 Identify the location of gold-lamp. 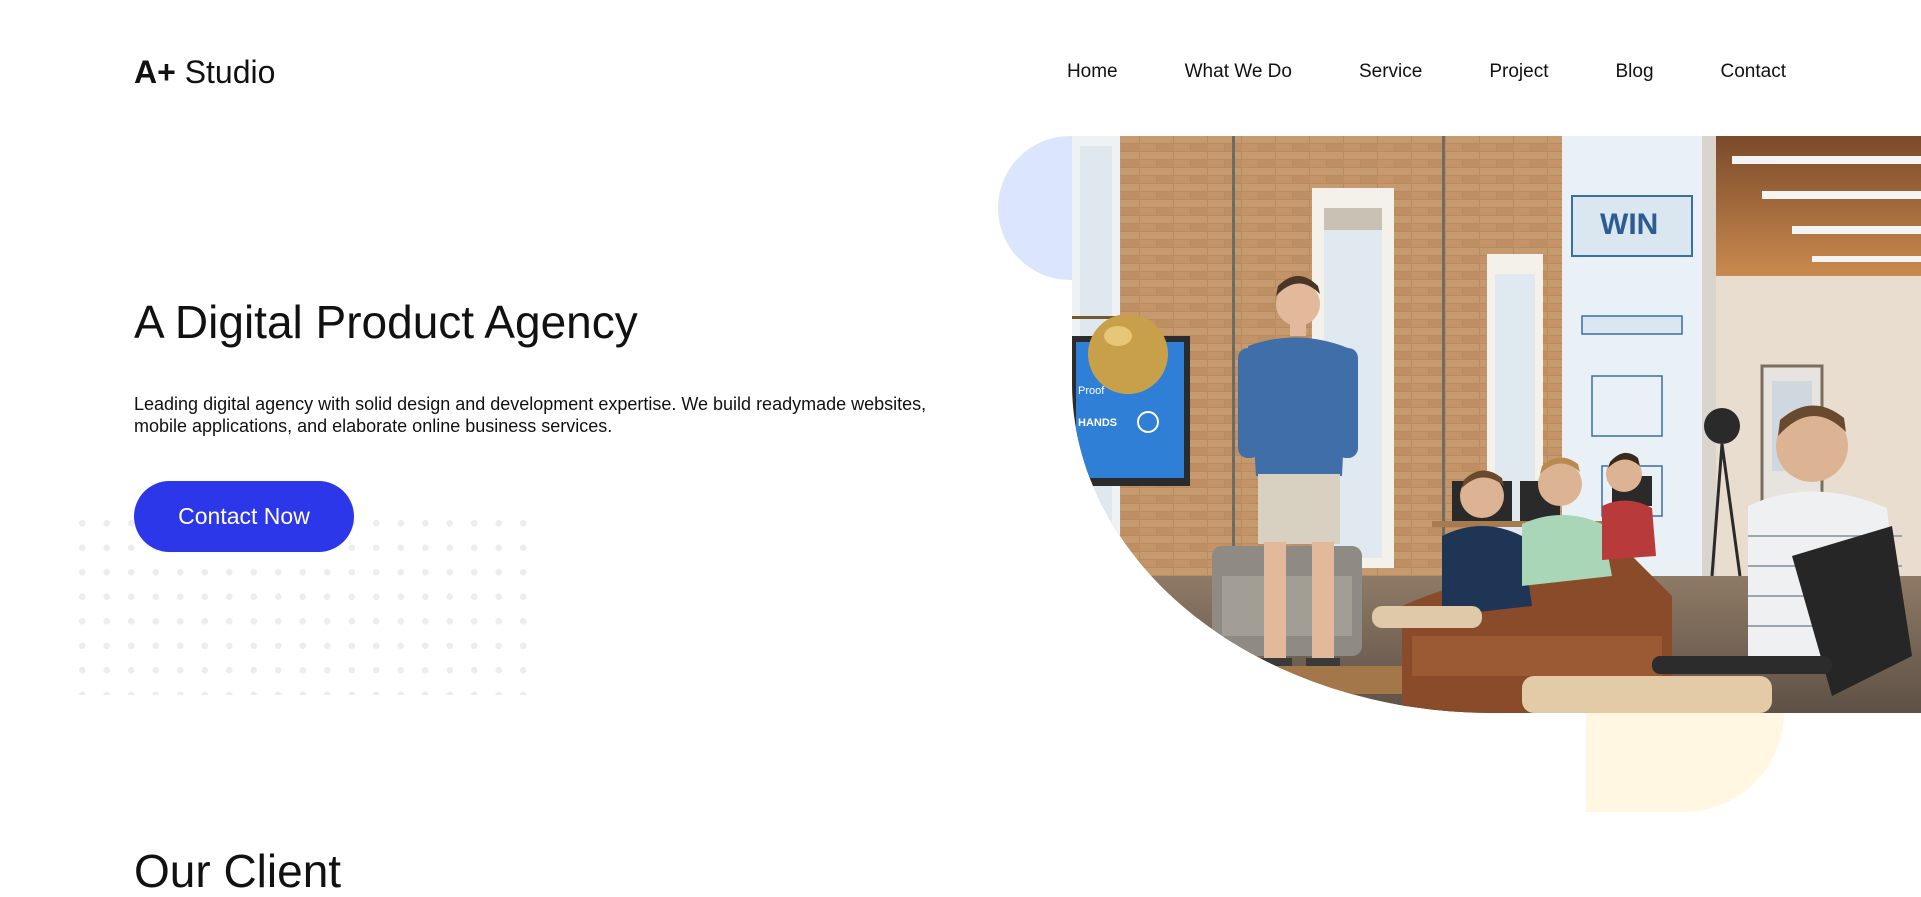
(1128, 354).